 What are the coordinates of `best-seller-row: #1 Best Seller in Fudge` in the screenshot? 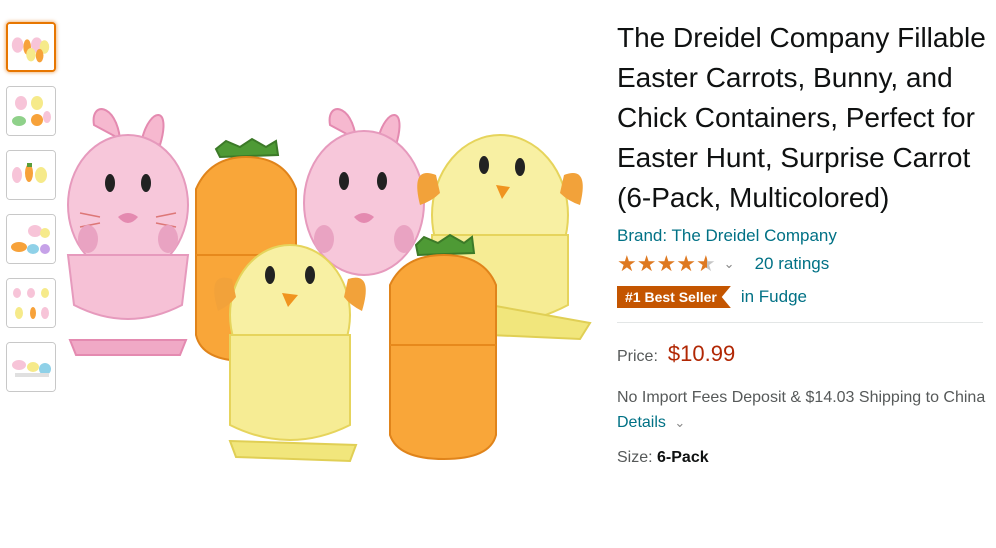 It's located at (802, 297).